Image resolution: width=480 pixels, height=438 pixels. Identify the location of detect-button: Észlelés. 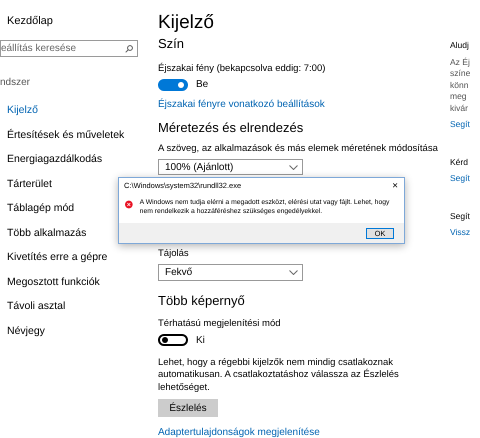
(188, 408).